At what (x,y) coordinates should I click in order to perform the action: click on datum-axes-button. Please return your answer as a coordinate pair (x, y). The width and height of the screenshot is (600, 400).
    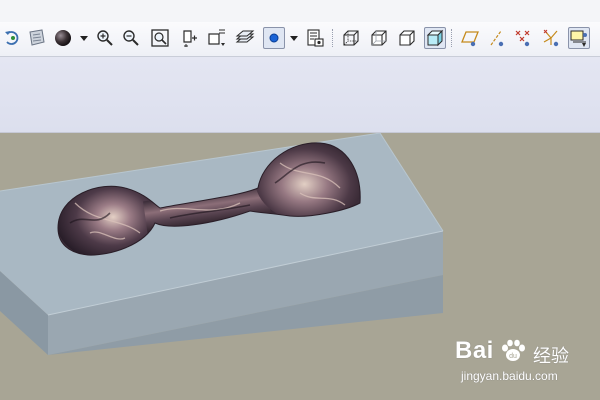
    Looking at the image, I should click on (497, 38).